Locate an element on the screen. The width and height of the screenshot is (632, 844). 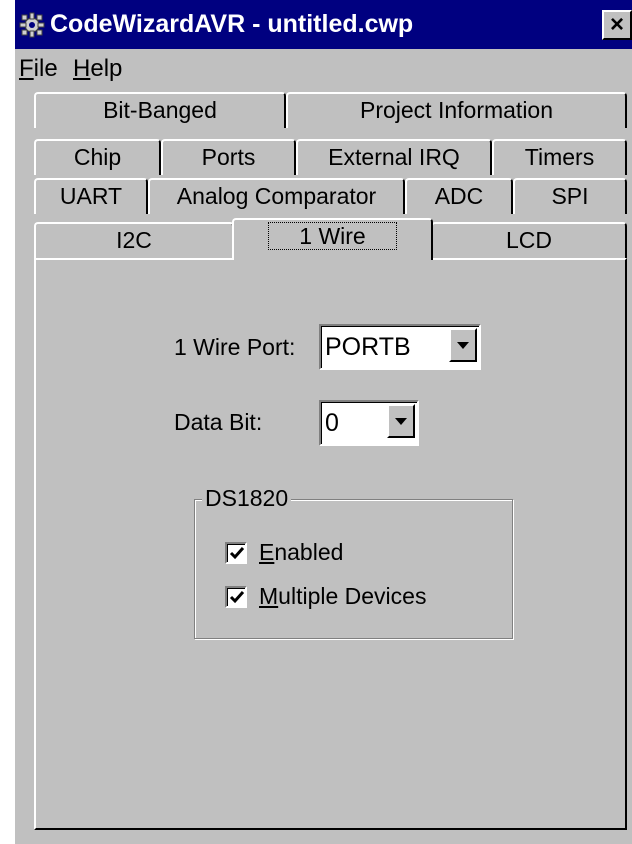
tab-spi: SPI is located at coordinates (570, 196).